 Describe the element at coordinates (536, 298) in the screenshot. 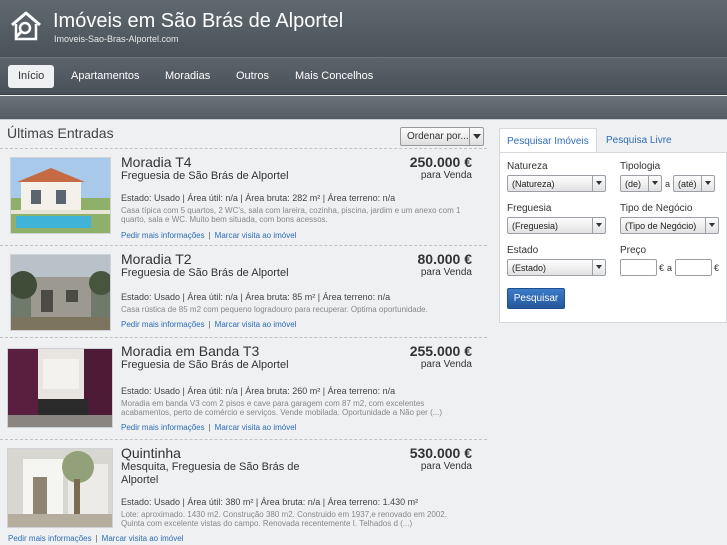

I see `search-button: Pesquisar` at that location.